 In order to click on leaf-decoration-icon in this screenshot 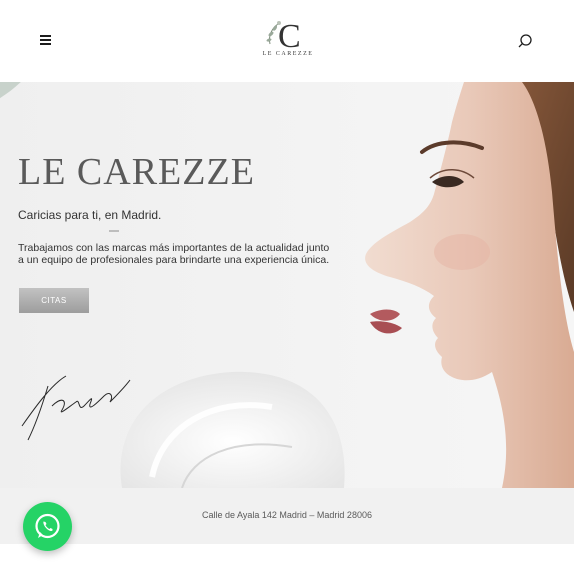, I will do `click(10, 90)`.